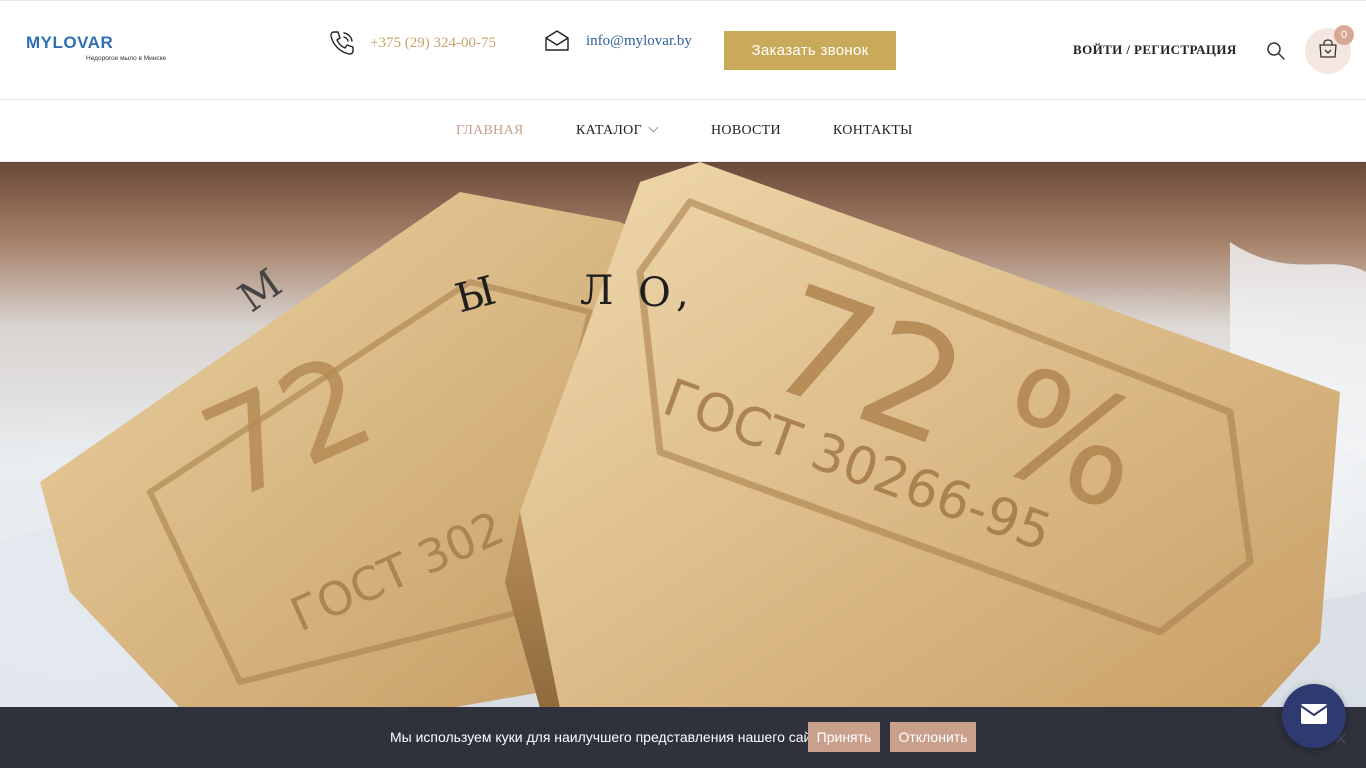  What do you see at coordinates (682, 293) in the screenshot?
I see `hero-letter-5: ,` at bounding box center [682, 293].